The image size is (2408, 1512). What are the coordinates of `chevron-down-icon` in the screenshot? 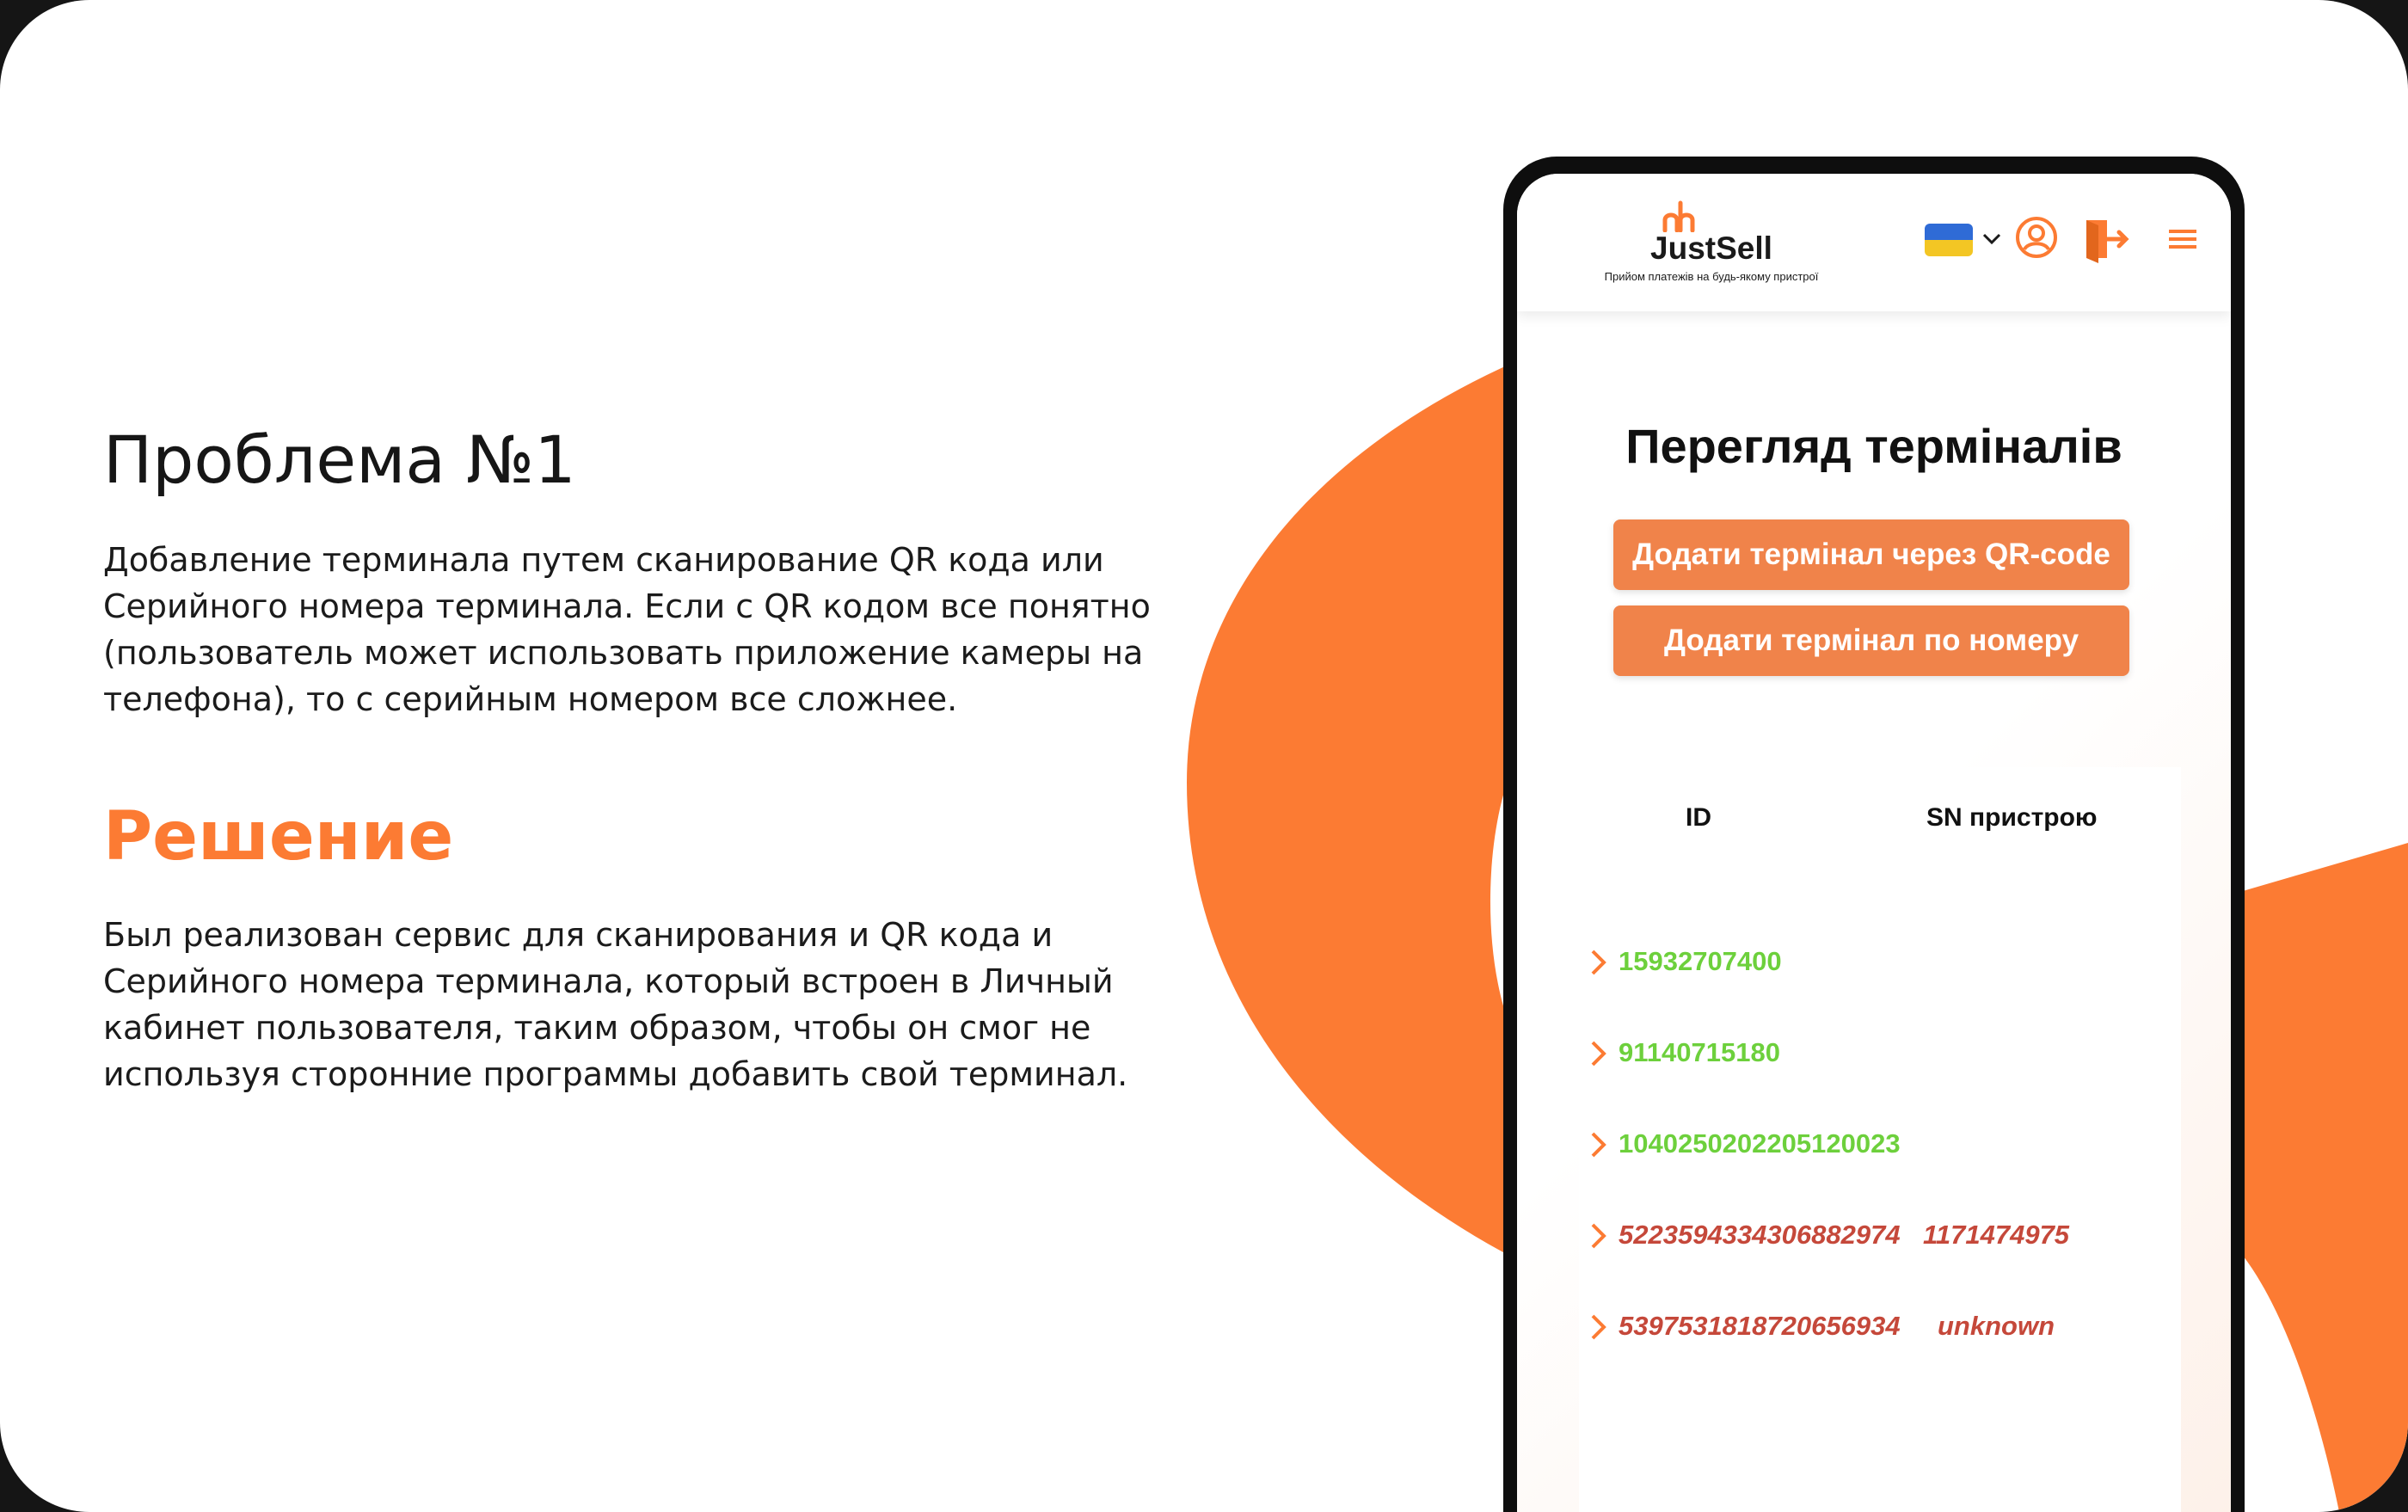 It's located at (1992, 239).